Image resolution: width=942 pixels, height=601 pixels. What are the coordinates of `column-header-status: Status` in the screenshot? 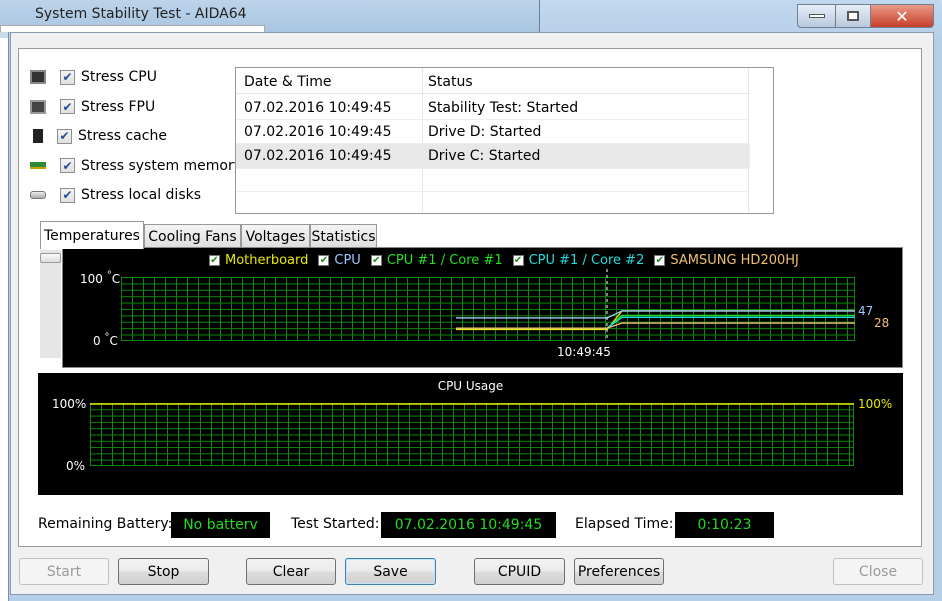 It's located at (450, 82).